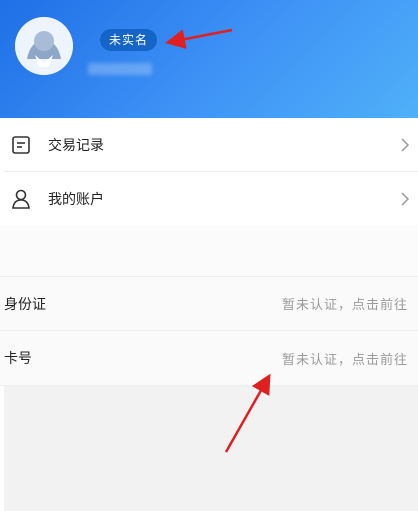 This screenshot has height=511, width=418. What do you see at coordinates (129, 40) in the screenshot?
I see `verification-status-badge: 未实名` at bounding box center [129, 40].